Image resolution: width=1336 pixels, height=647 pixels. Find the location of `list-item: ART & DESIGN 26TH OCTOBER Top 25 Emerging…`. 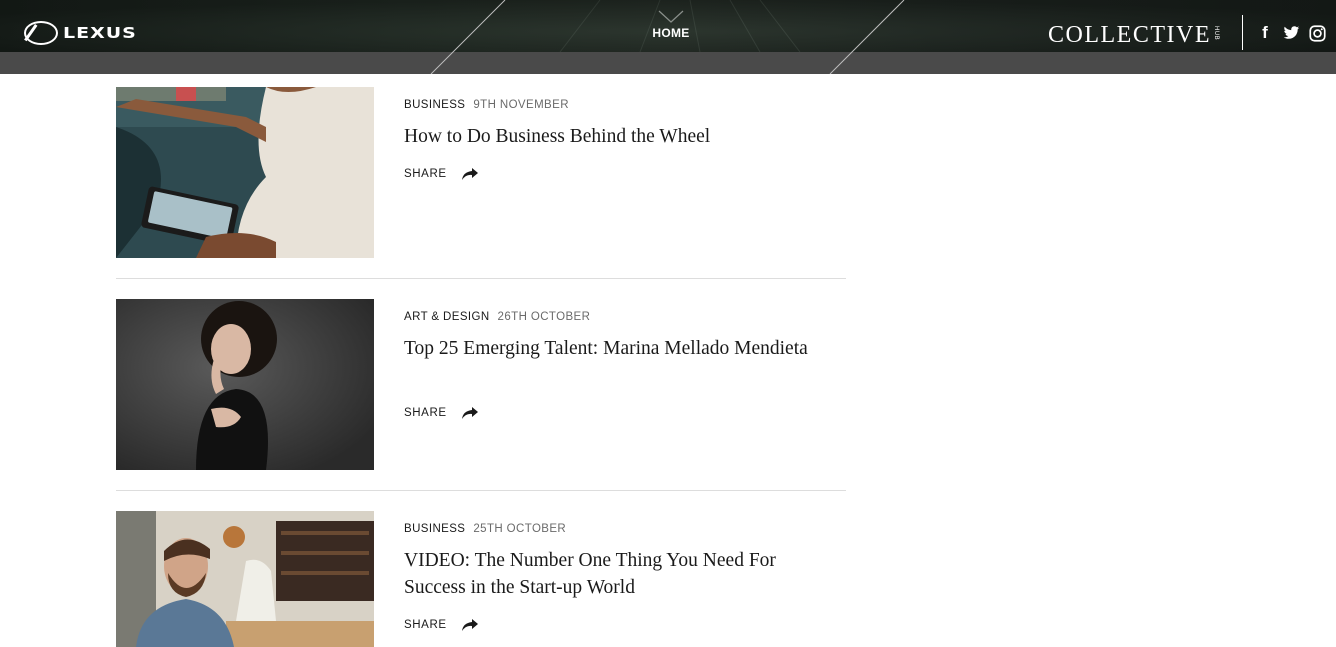

list-item: ART & DESIGN 26TH OCTOBER Top 25 Emerging… is located at coordinates (481, 384).